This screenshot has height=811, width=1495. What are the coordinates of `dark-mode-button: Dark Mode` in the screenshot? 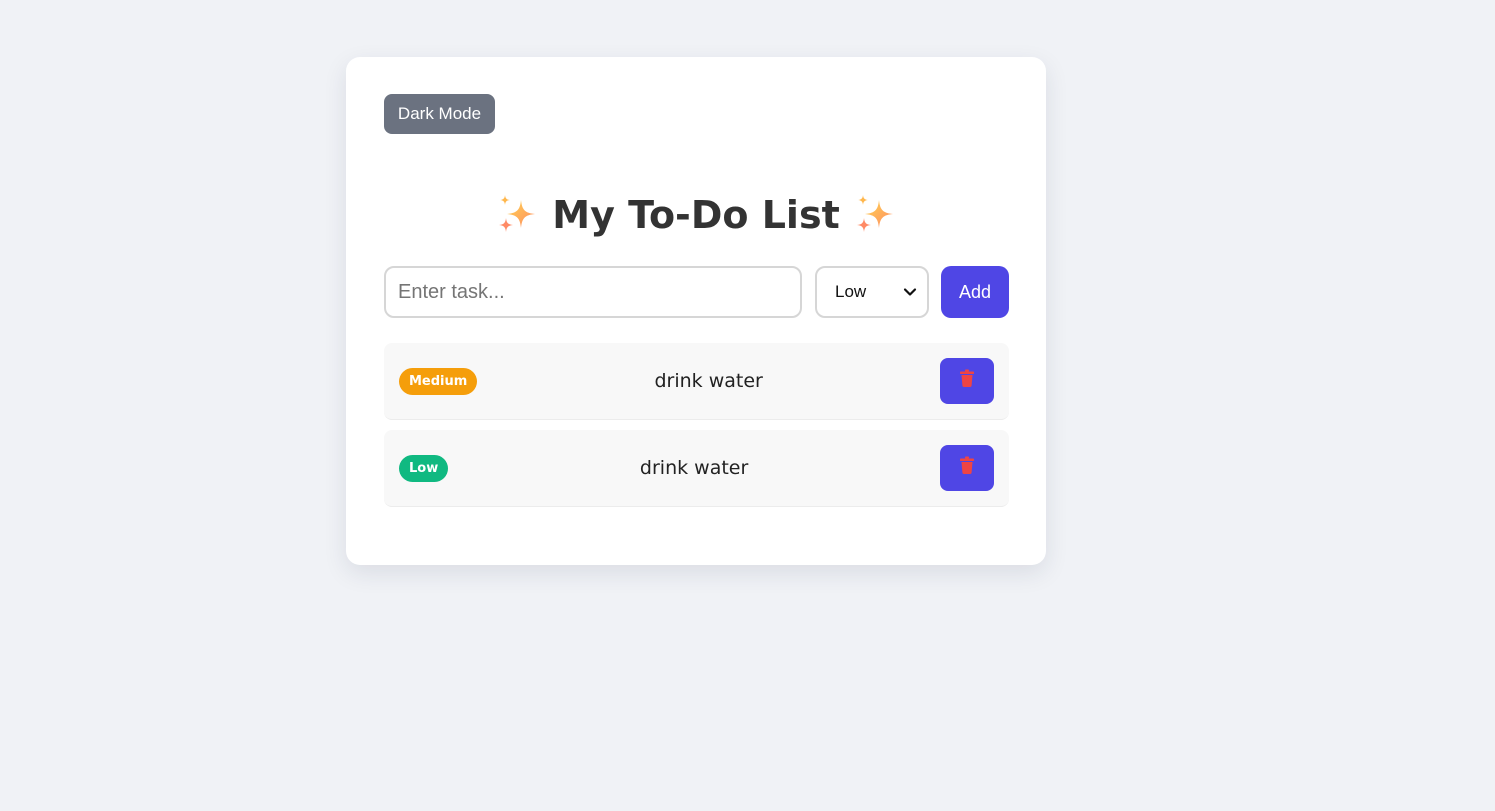 It's located at (439, 114).